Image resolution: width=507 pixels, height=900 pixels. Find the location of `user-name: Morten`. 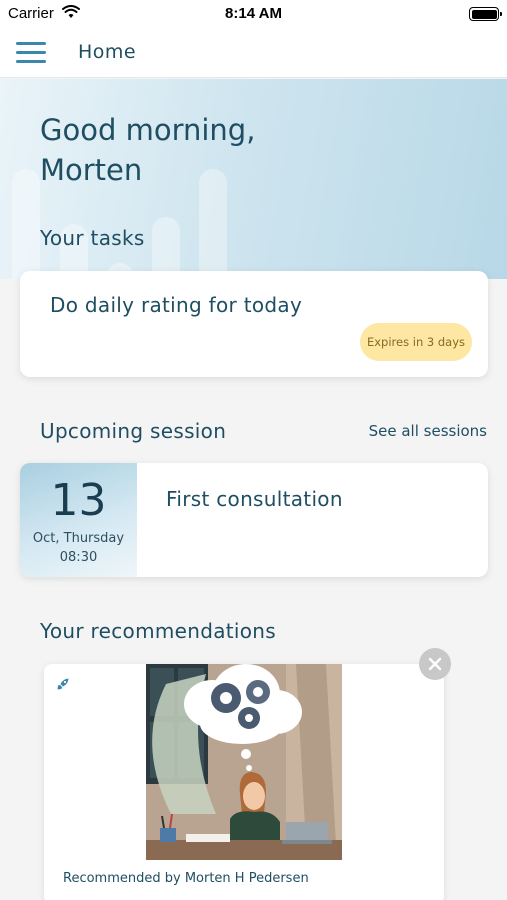

user-name: Morten is located at coordinates (91, 170).